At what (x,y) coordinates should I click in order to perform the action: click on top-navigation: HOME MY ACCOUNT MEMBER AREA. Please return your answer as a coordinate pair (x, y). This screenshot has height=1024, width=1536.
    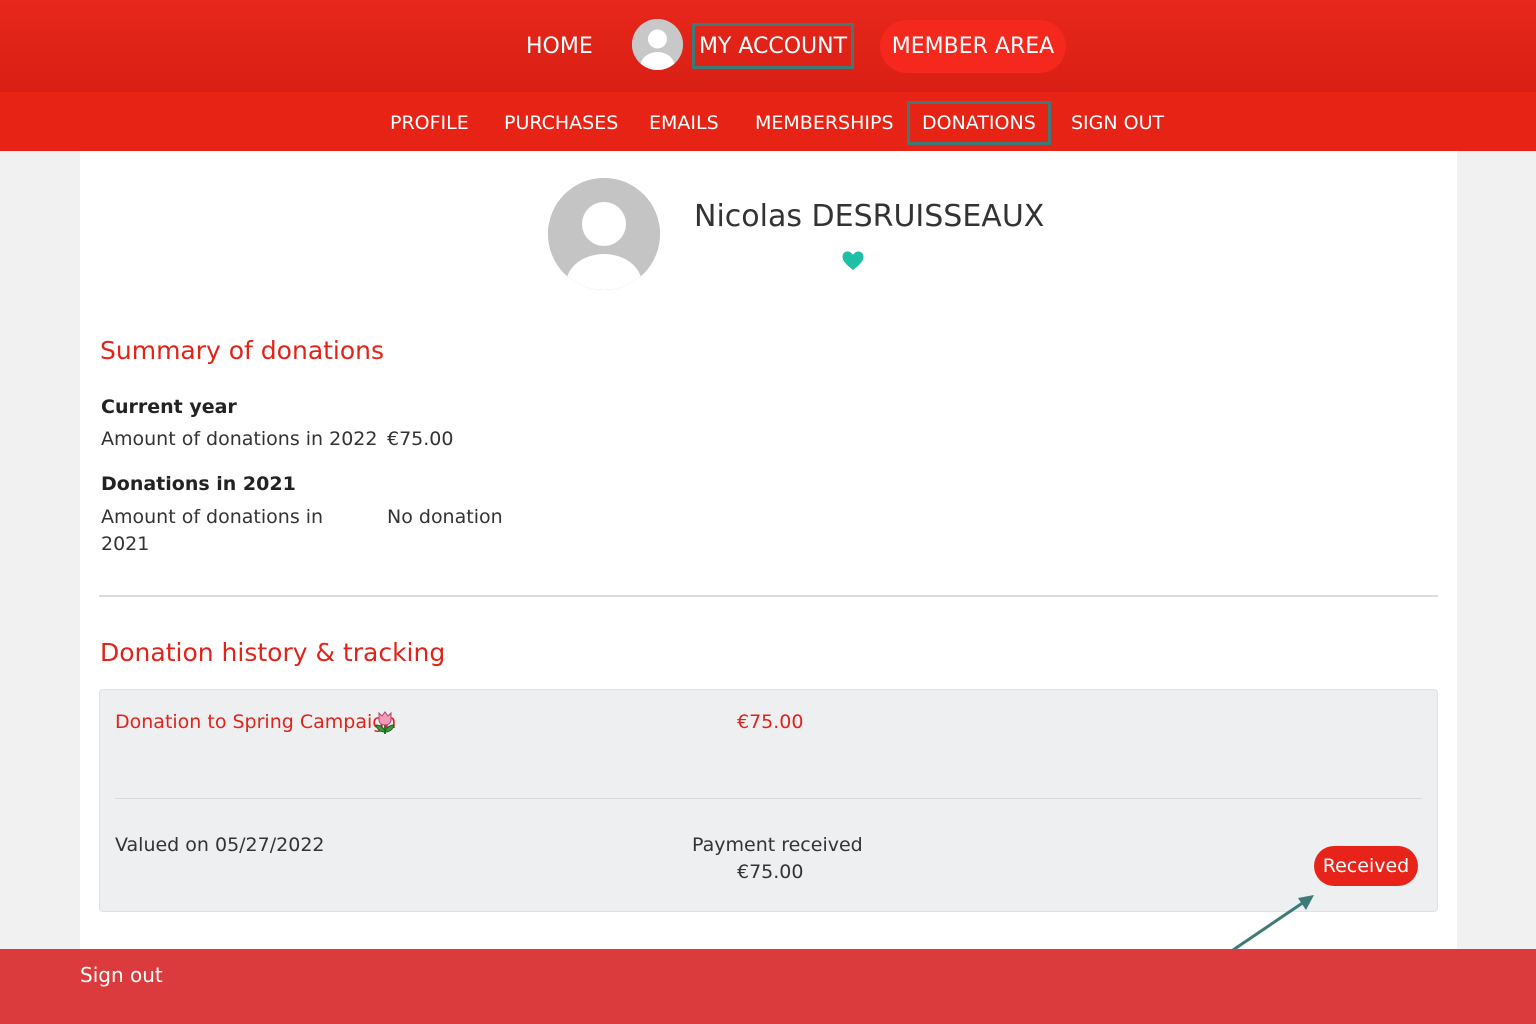
    Looking at the image, I should click on (768, 46).